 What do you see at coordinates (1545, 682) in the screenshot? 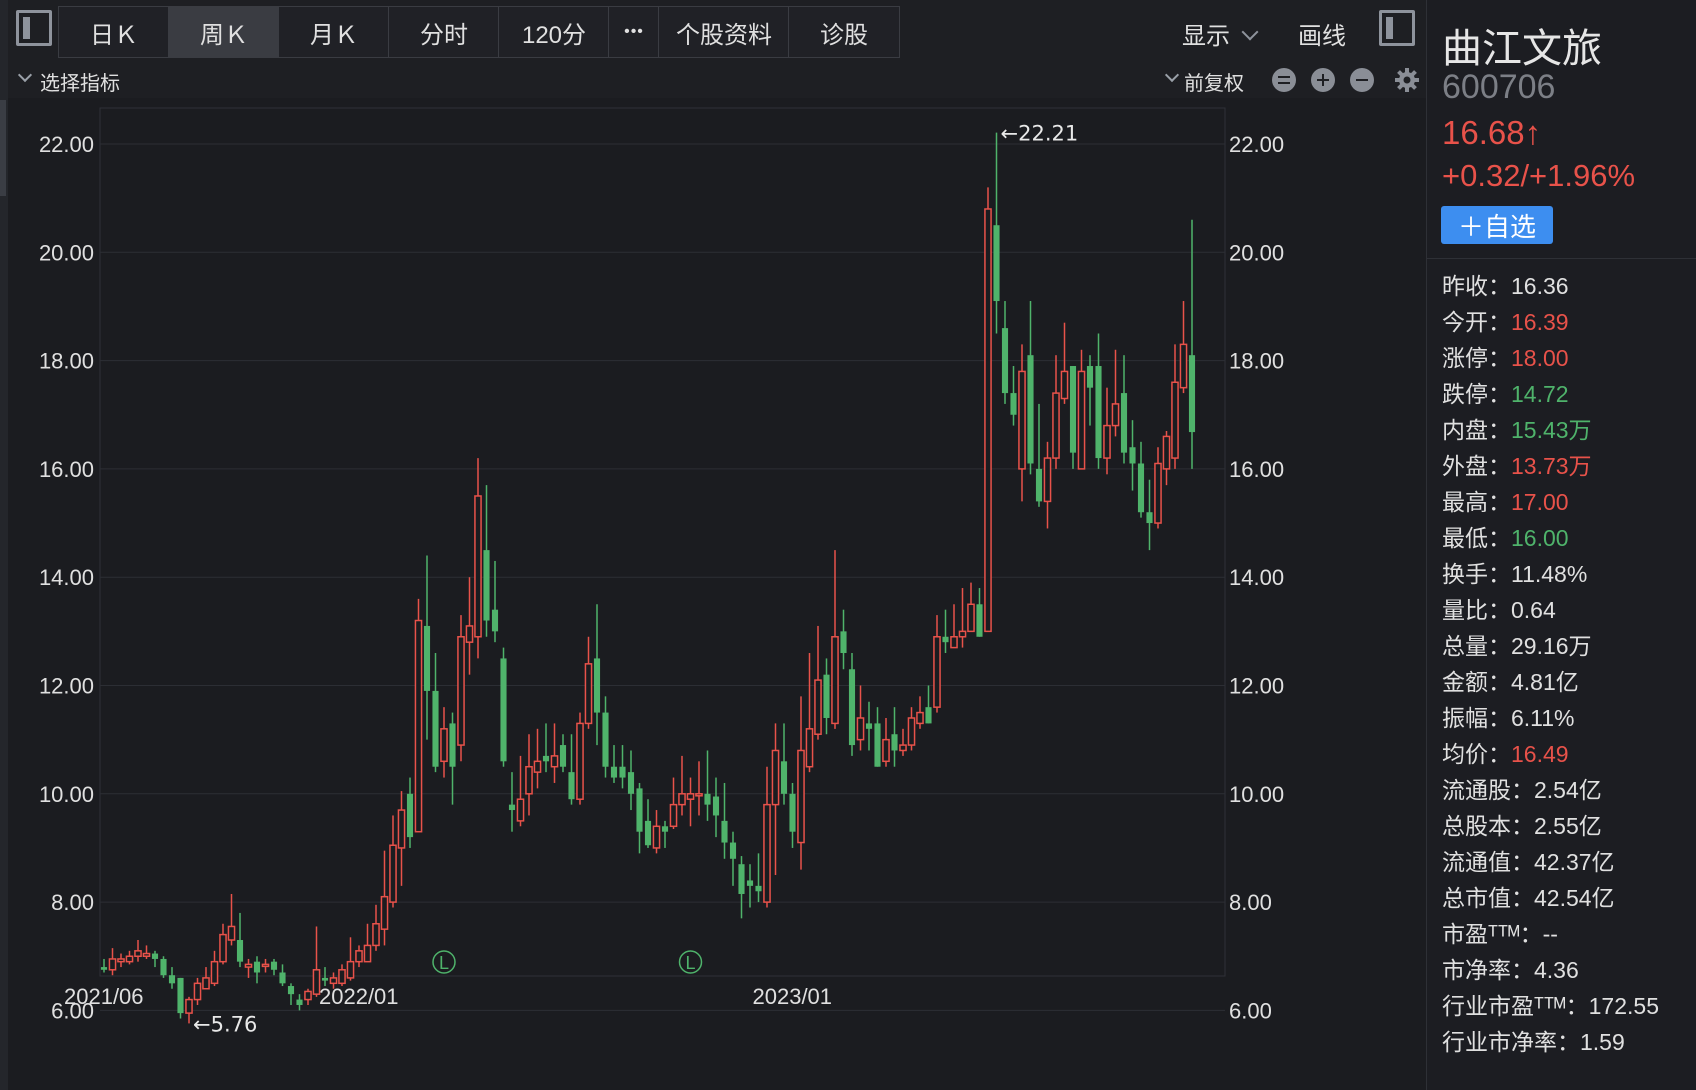
I see `stat-value: 4.81亿` at bounding box center [1545, 682].